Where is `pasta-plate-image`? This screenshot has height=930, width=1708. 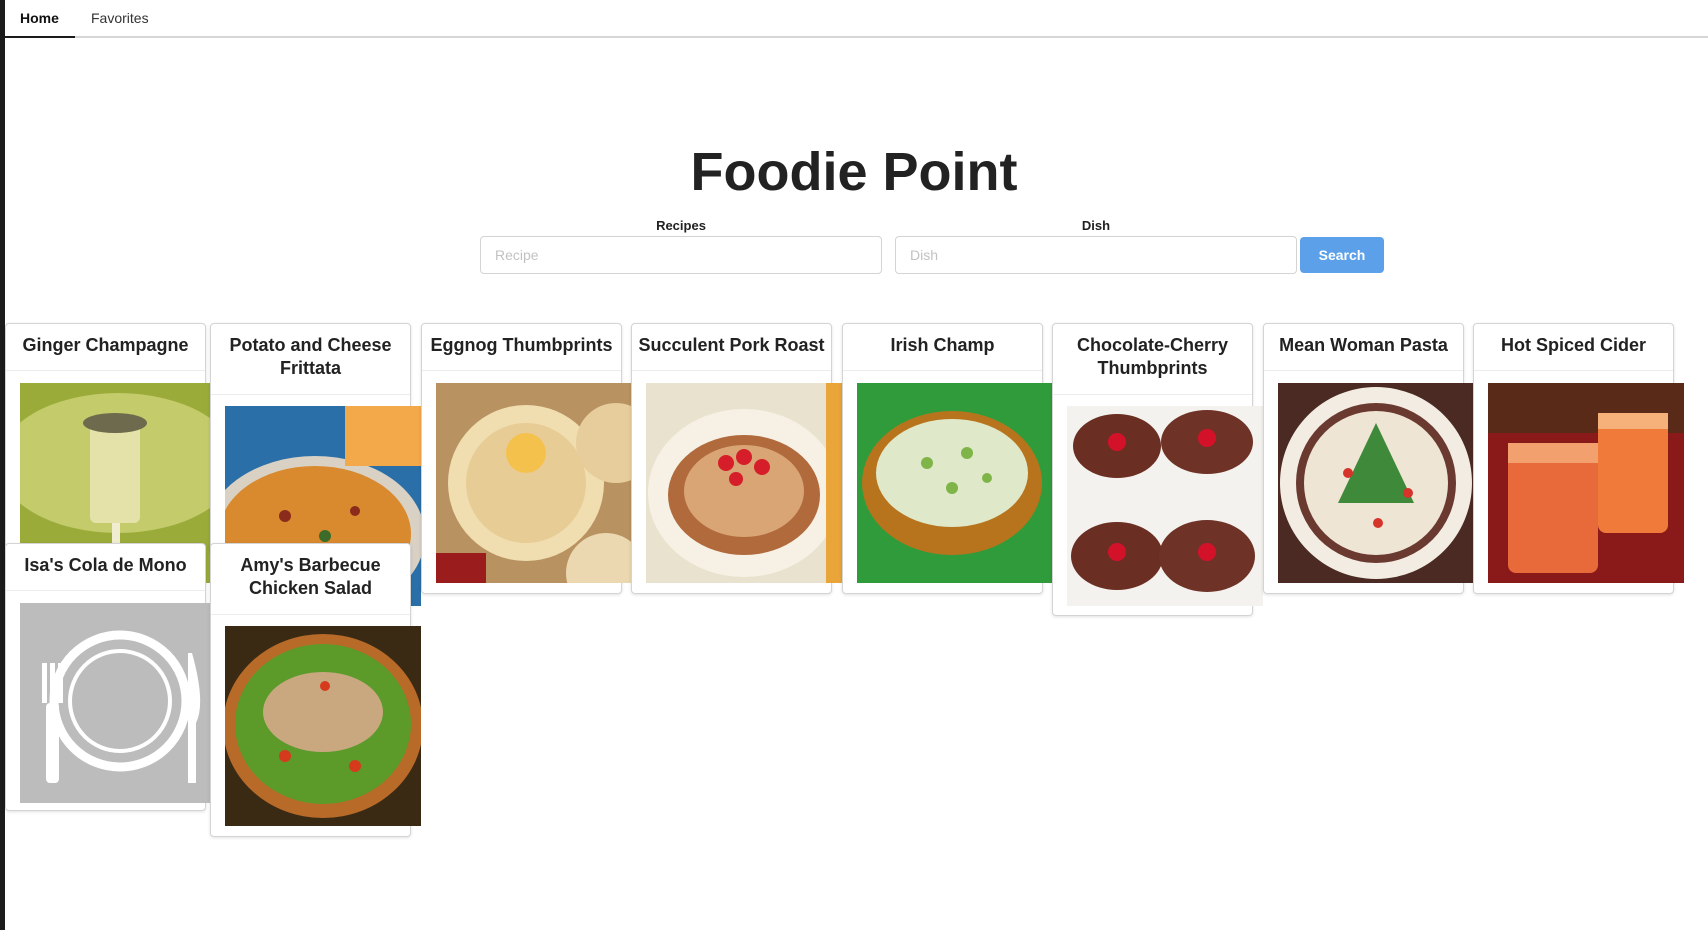 pasta-plate-image is located at coordinates (1376, 483).